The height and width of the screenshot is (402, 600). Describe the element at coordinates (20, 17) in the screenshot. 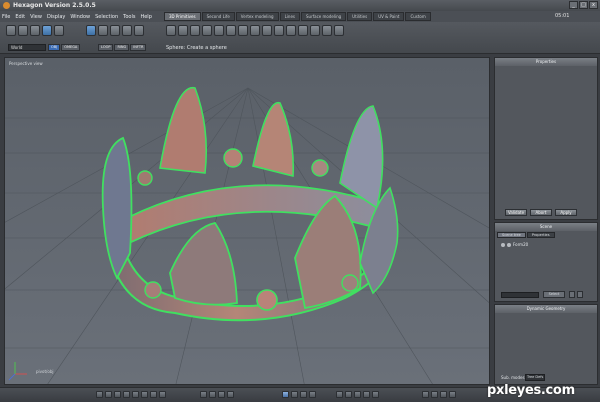

I see `menu-edit: Edit` at that location.